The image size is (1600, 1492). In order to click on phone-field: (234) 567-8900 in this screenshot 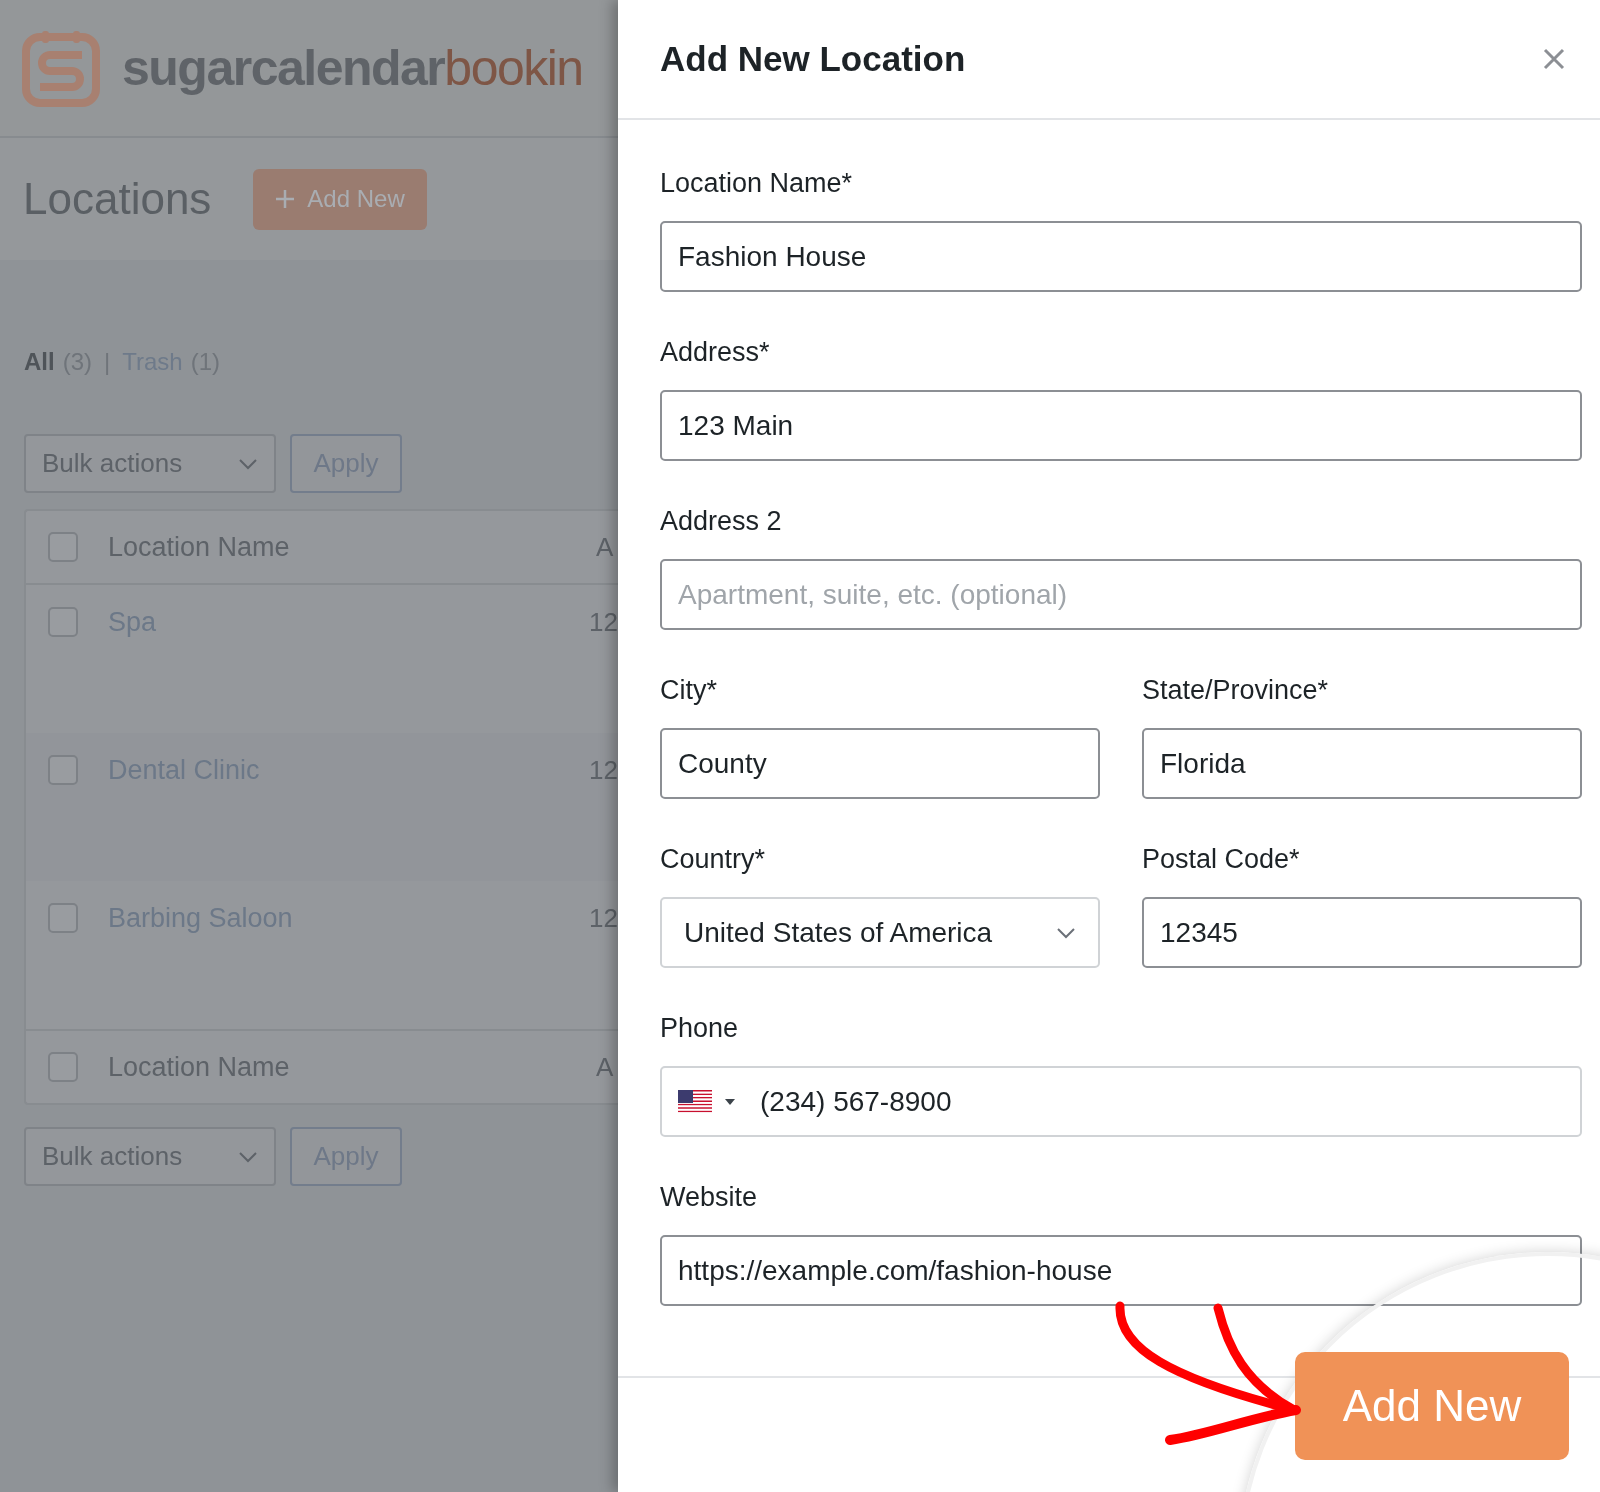, I will do `click(1121, 1101)`.